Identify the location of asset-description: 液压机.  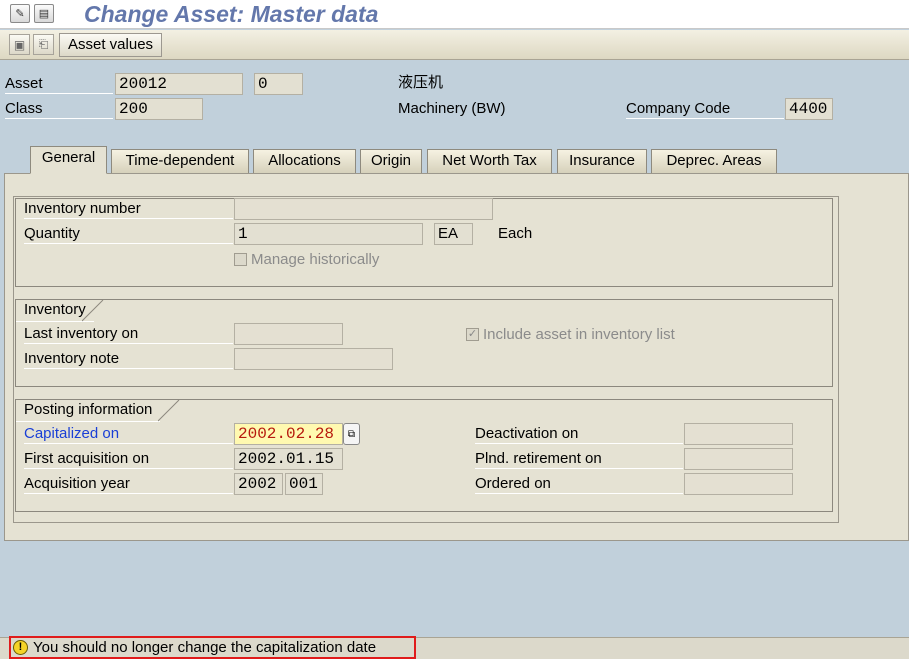
(421, 82).